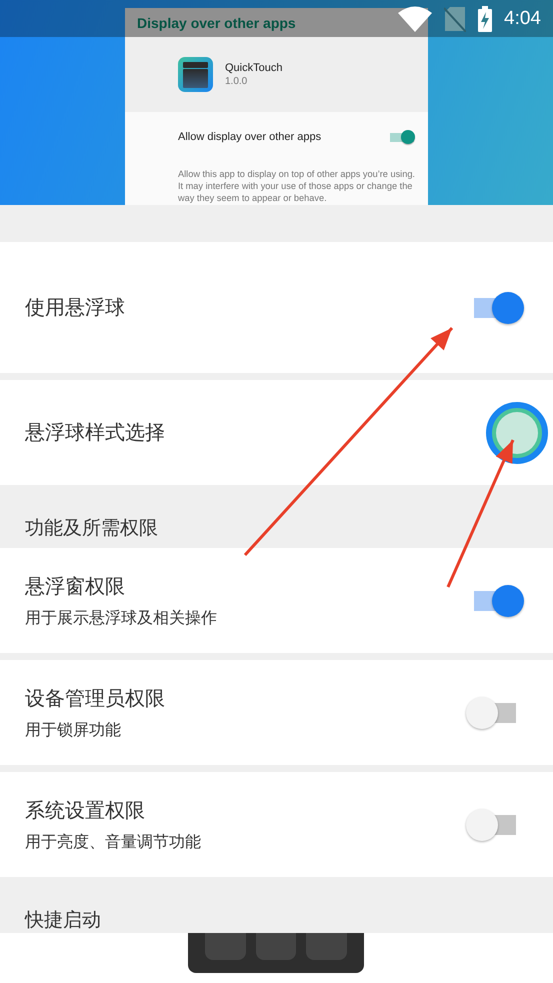  I want to click on setting-title: 系统设置权限, so click(85, 810).